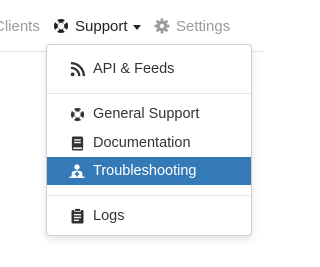  Describe the element at coordinates (109, 216) in the screenshot. I see `menu-item-label: Logs` at that location.